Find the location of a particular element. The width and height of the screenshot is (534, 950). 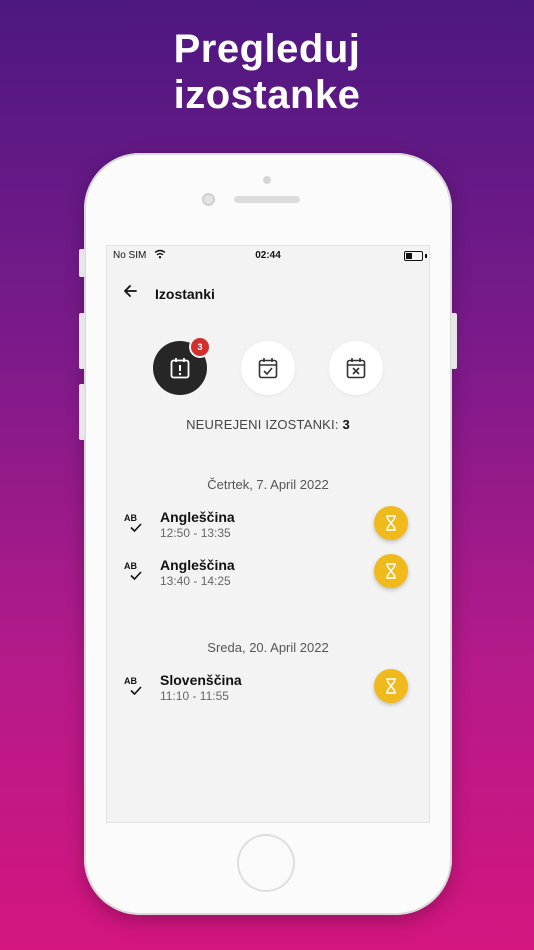

filter-excused-button is located at coordinates (268, 368).